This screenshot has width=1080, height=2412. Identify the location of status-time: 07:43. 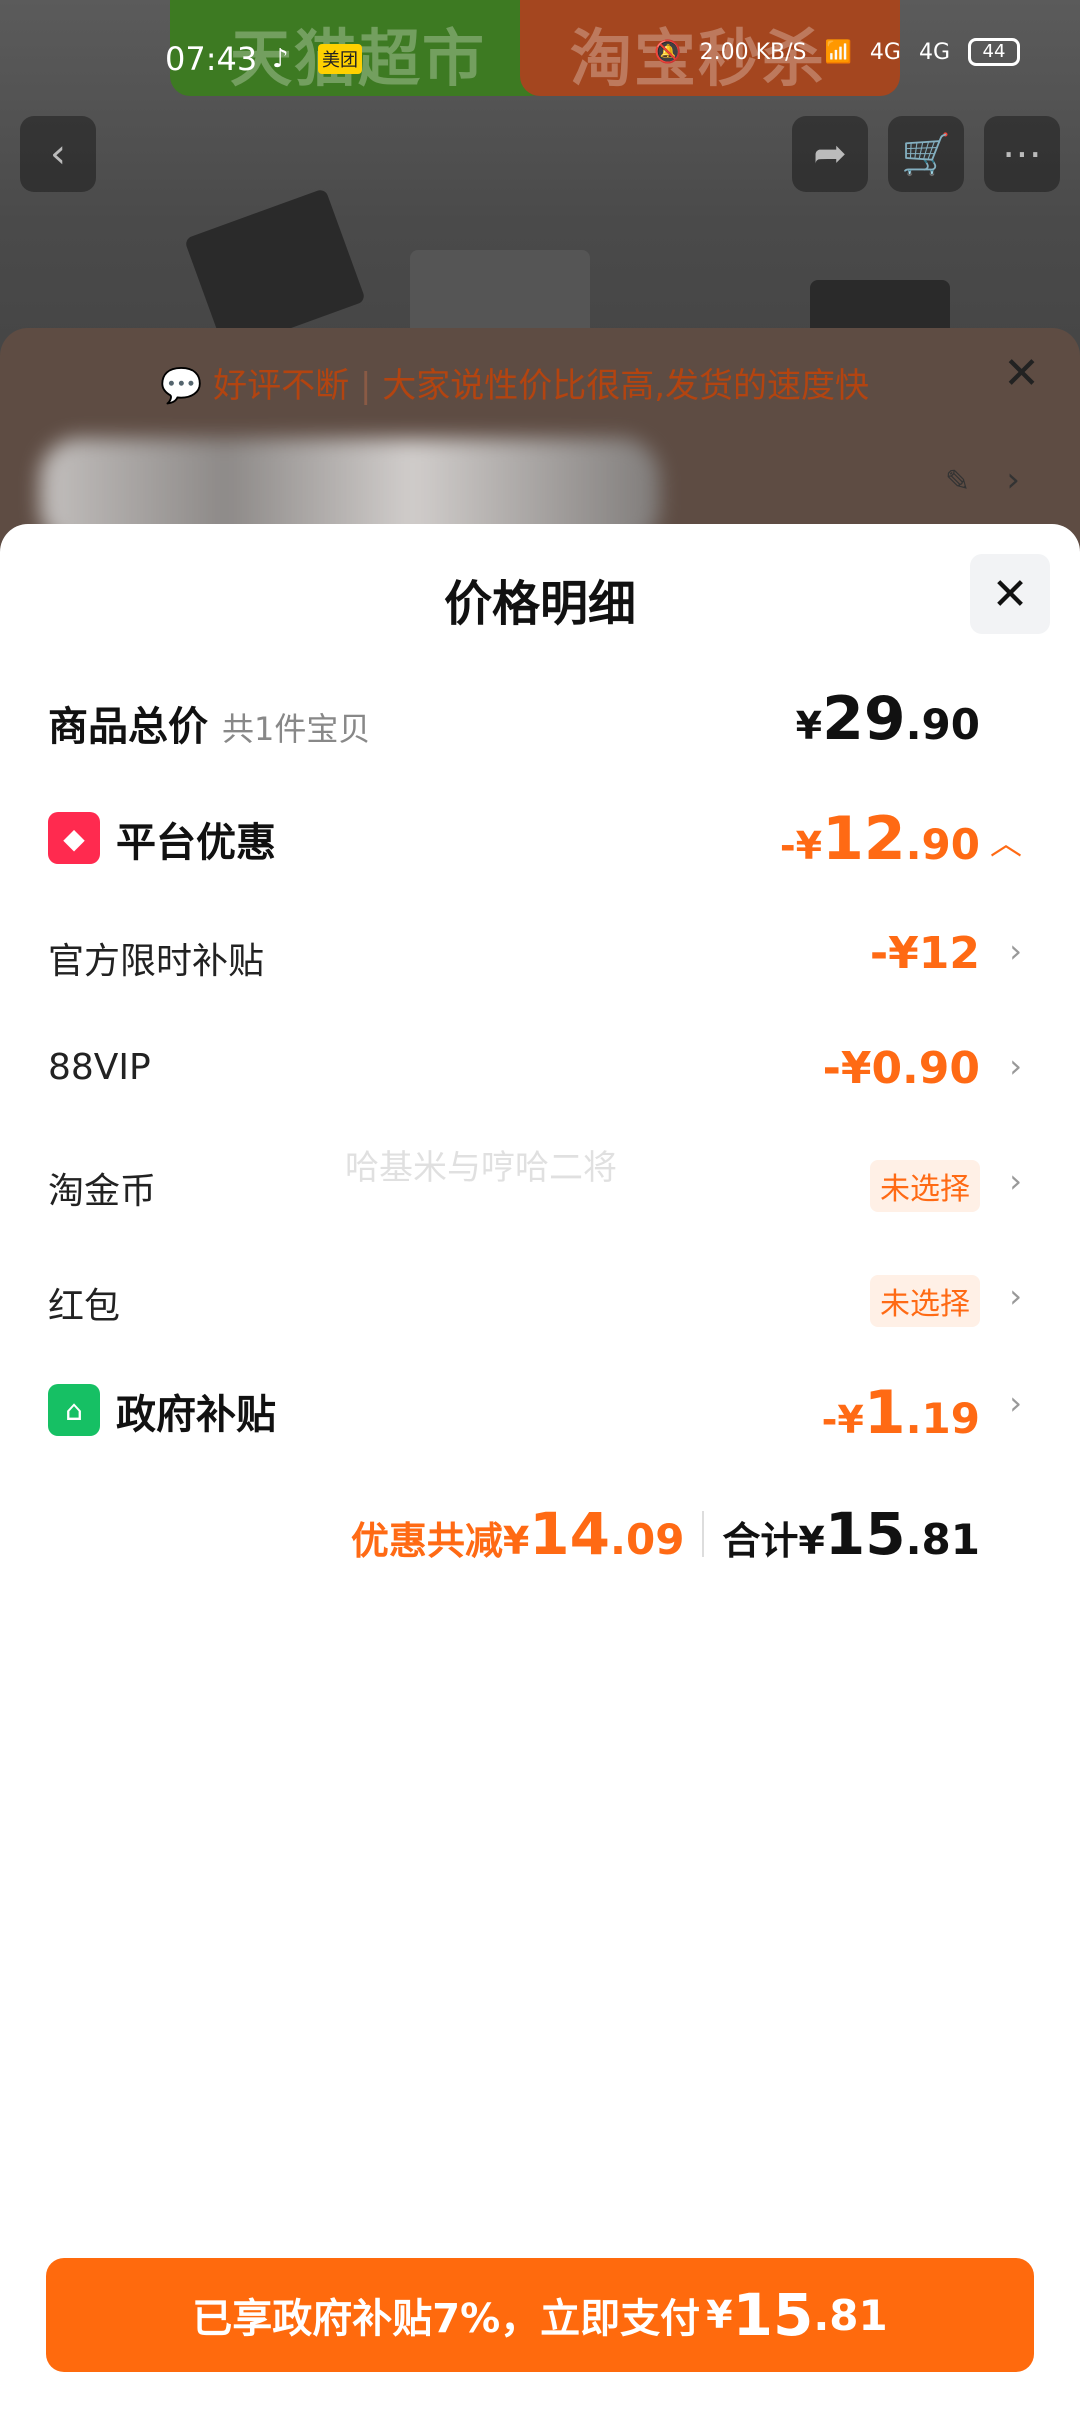
(211, 59).